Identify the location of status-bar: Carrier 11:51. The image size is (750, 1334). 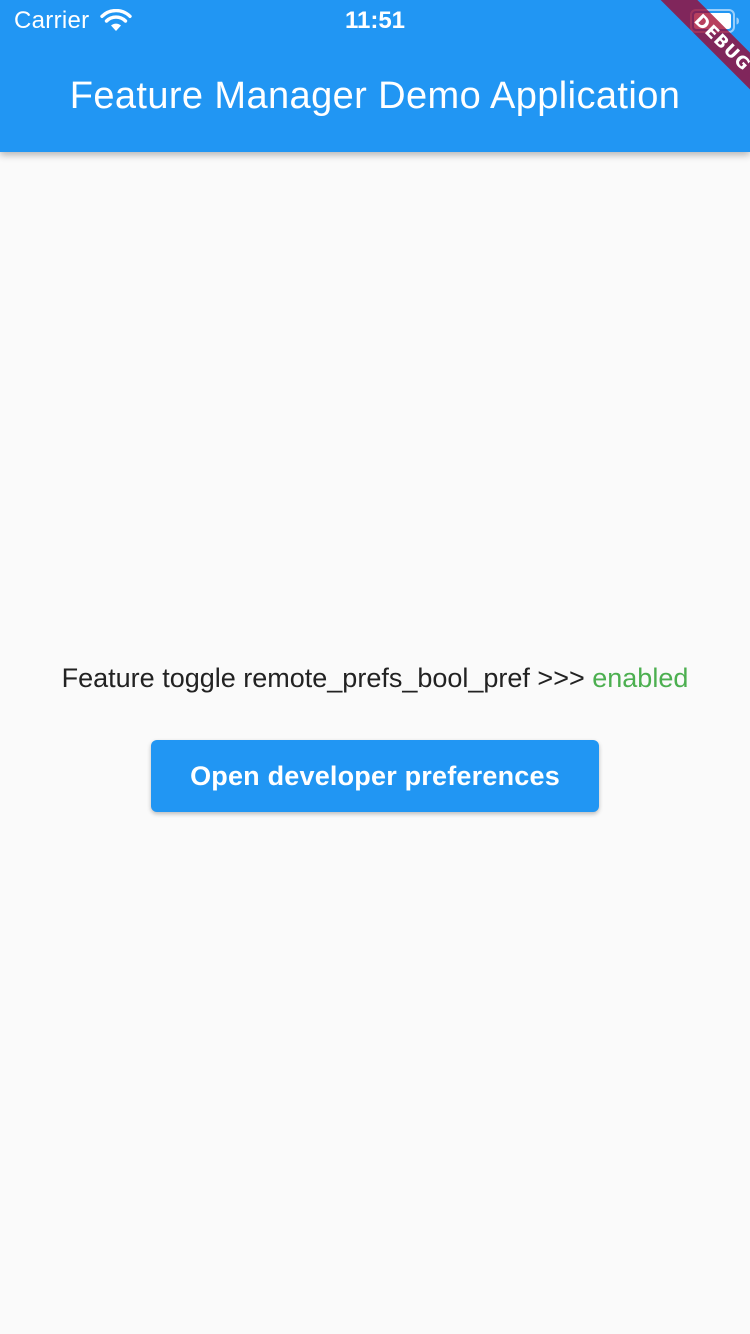
(375, 20).